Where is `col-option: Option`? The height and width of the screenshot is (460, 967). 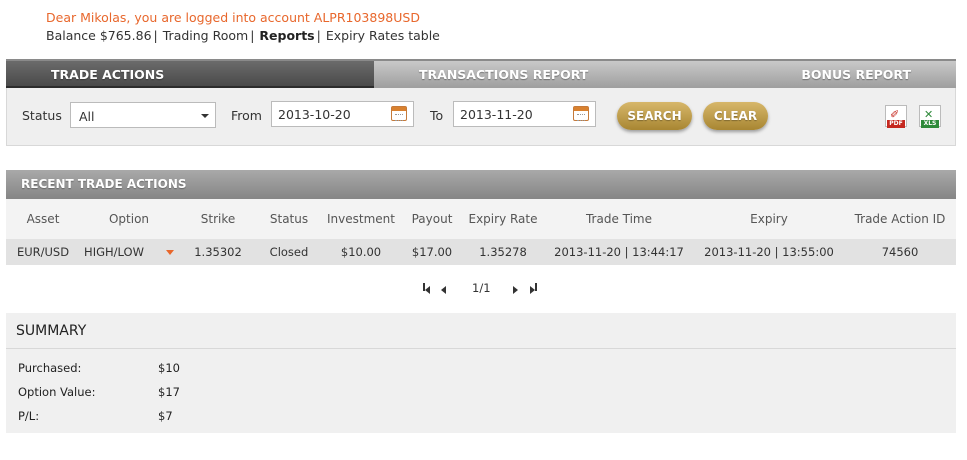 col-option: Option is located at coordinates (129, 219).